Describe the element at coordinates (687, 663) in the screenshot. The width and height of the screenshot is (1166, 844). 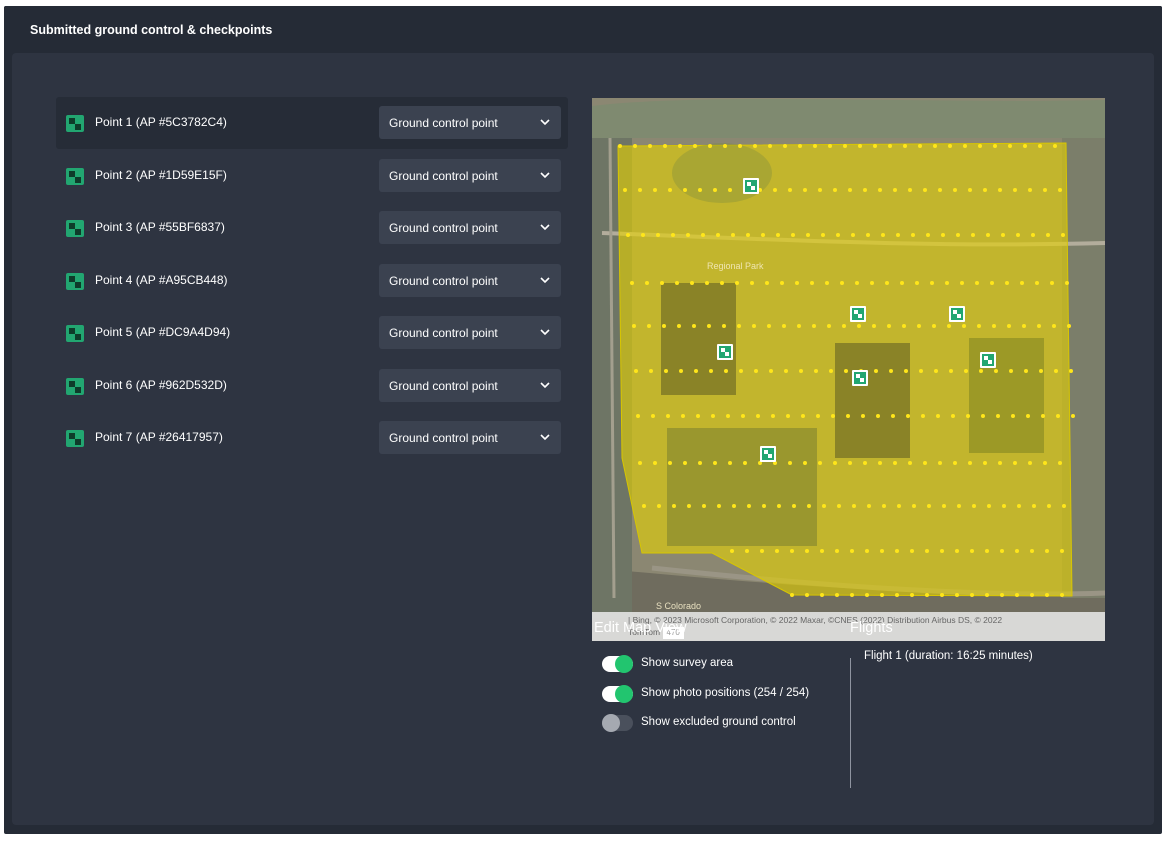
I see `toggle-label: Show survey area` at that location.